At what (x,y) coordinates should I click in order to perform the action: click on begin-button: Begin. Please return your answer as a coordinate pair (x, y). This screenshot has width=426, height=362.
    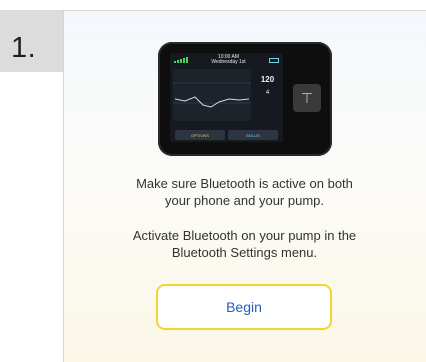
    Looking at the image, I should click on (244, 307).